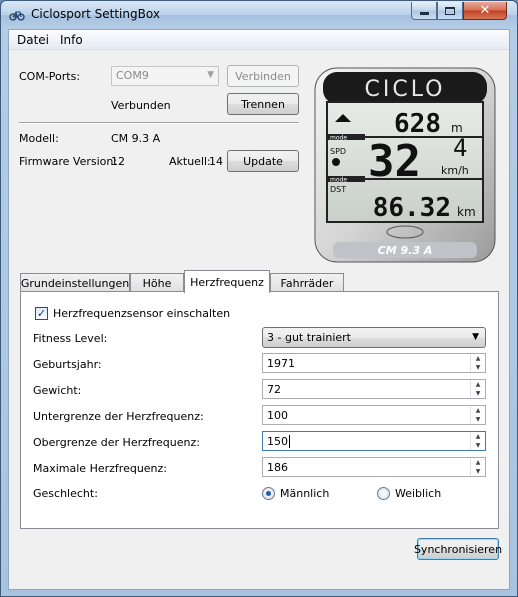  Describe the element at coordinates (142, 313) in the screenshot. I see `heartrate-sensor-label: Herzfrequenzsensor einschalten` at that location.